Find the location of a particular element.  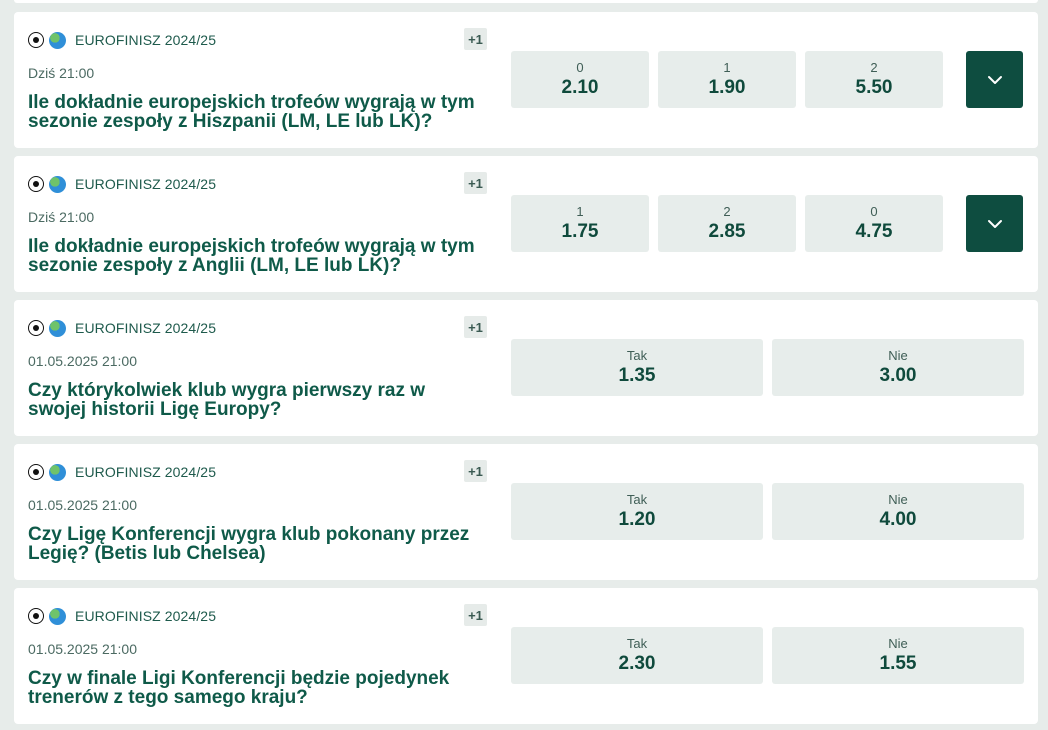

odd-button: Nie 4.00 is located at coordinates (898, 511).